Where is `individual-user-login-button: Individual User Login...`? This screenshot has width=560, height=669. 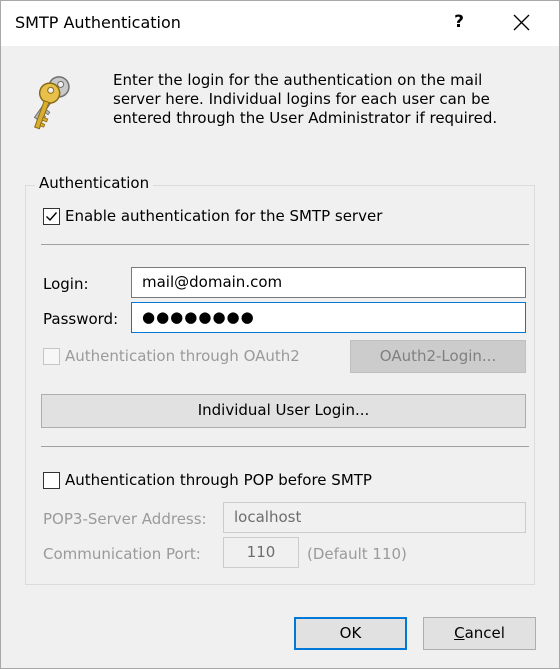
individual-user-login-button: Individual User Login... is located at coordinates (283, 411).